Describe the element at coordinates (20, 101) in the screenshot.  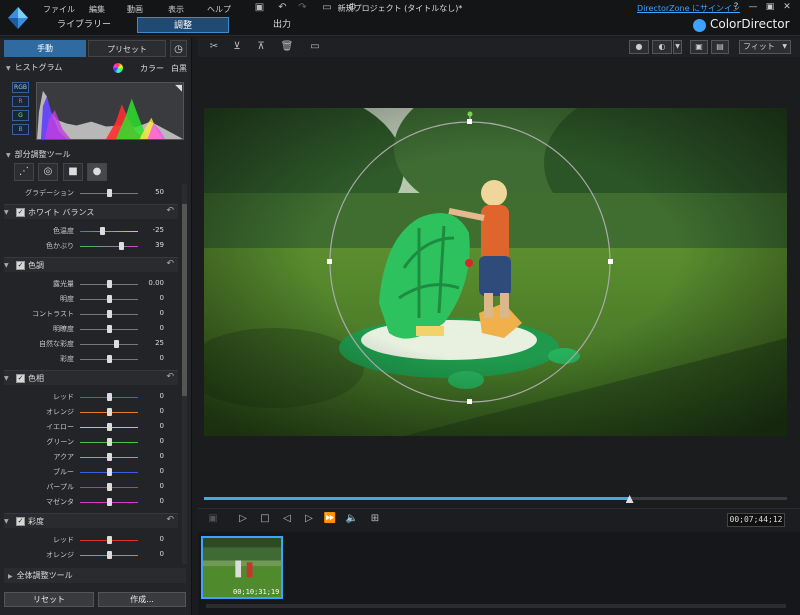
I see `channel-r-button: R` at that location.